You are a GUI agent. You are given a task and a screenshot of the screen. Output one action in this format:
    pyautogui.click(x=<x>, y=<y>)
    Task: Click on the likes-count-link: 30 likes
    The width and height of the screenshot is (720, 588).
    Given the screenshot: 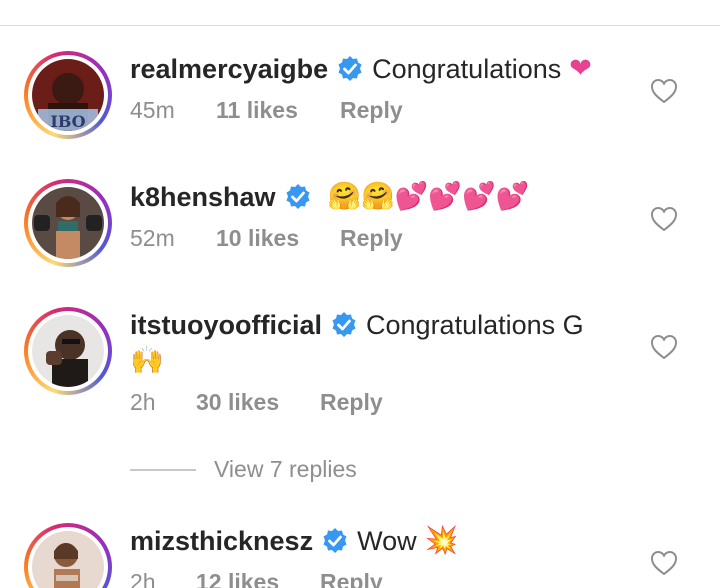 What is the action you would take?
    pyautogui.click(x=258, y=402)
    